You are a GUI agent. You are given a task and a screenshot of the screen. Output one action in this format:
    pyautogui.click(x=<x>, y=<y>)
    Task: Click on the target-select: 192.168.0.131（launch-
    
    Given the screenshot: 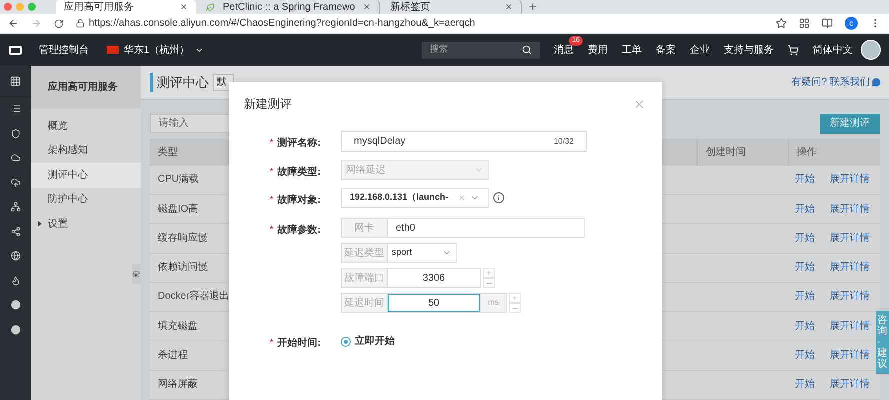 What is the action you would take?
    pyautogui.click(x=415, y=198)
    